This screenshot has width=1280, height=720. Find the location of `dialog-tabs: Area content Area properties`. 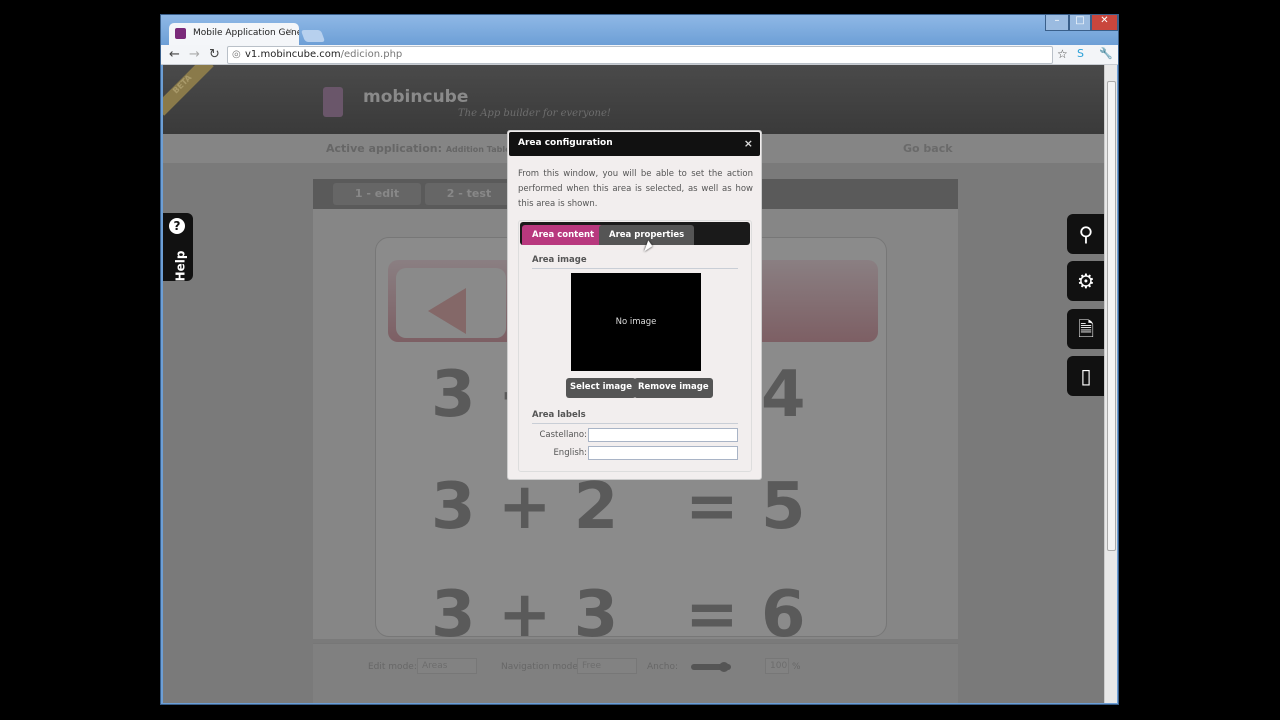

dialog-tabs: Area content Area properties is located at coordinates (635, 233).